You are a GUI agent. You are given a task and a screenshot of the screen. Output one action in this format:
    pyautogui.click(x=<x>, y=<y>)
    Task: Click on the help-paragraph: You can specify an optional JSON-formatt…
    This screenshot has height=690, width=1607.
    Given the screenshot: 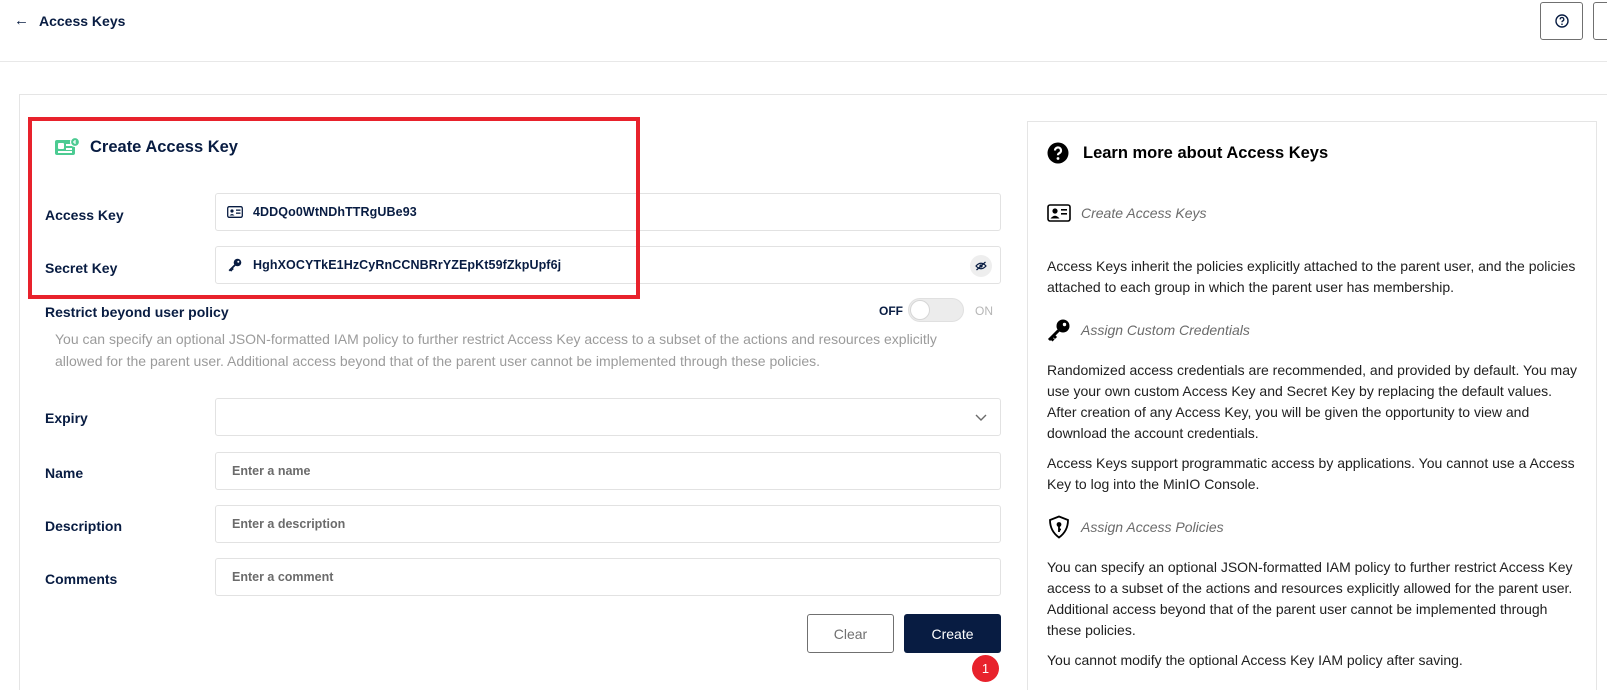 What is the action you would take?
    pyautogui.click(x=1310, y=598)
    